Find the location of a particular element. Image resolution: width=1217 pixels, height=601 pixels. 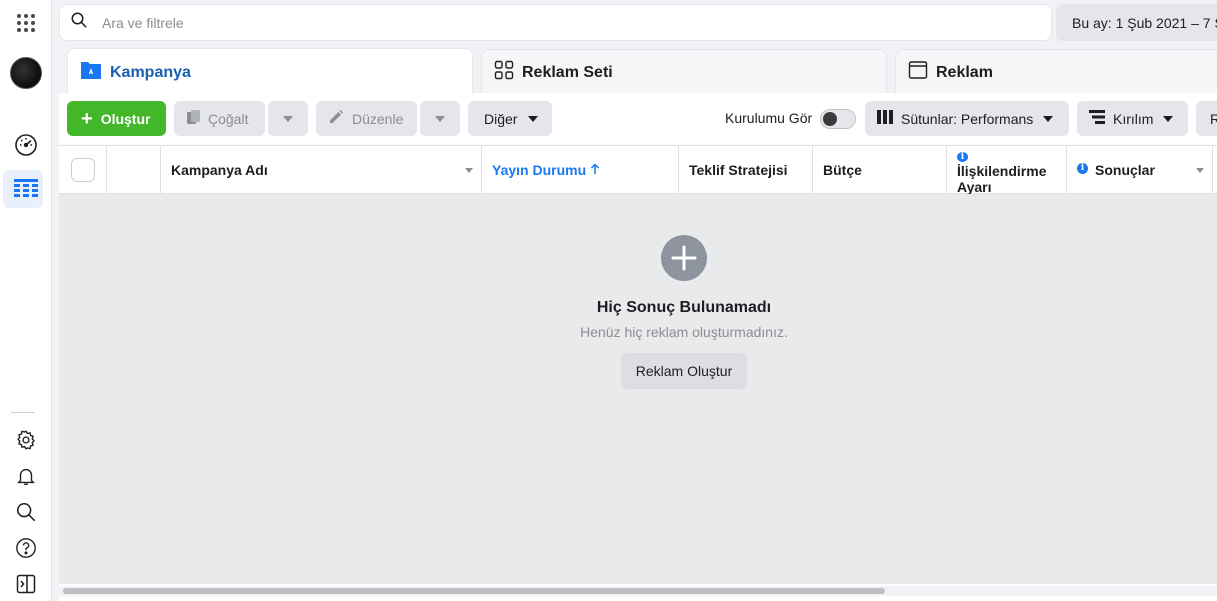

breakdown-button-label: Kırılım is located at coordinates (1133, 118).